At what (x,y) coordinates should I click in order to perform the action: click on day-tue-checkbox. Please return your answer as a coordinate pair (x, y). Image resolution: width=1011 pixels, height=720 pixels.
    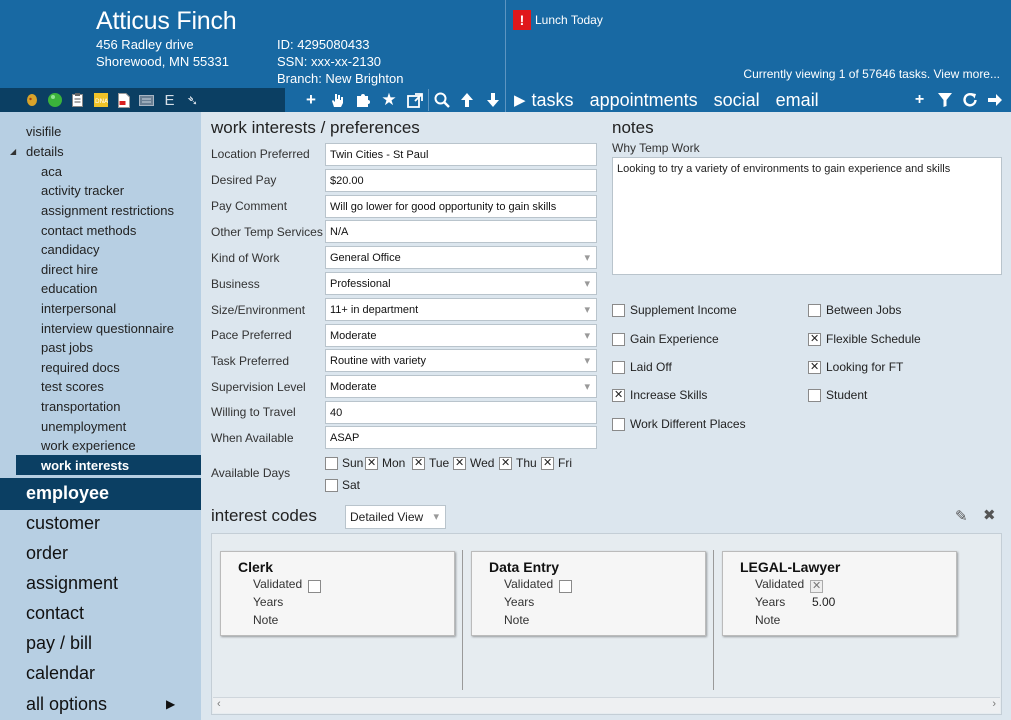
    Looking at the image, I should click on (418, 463).